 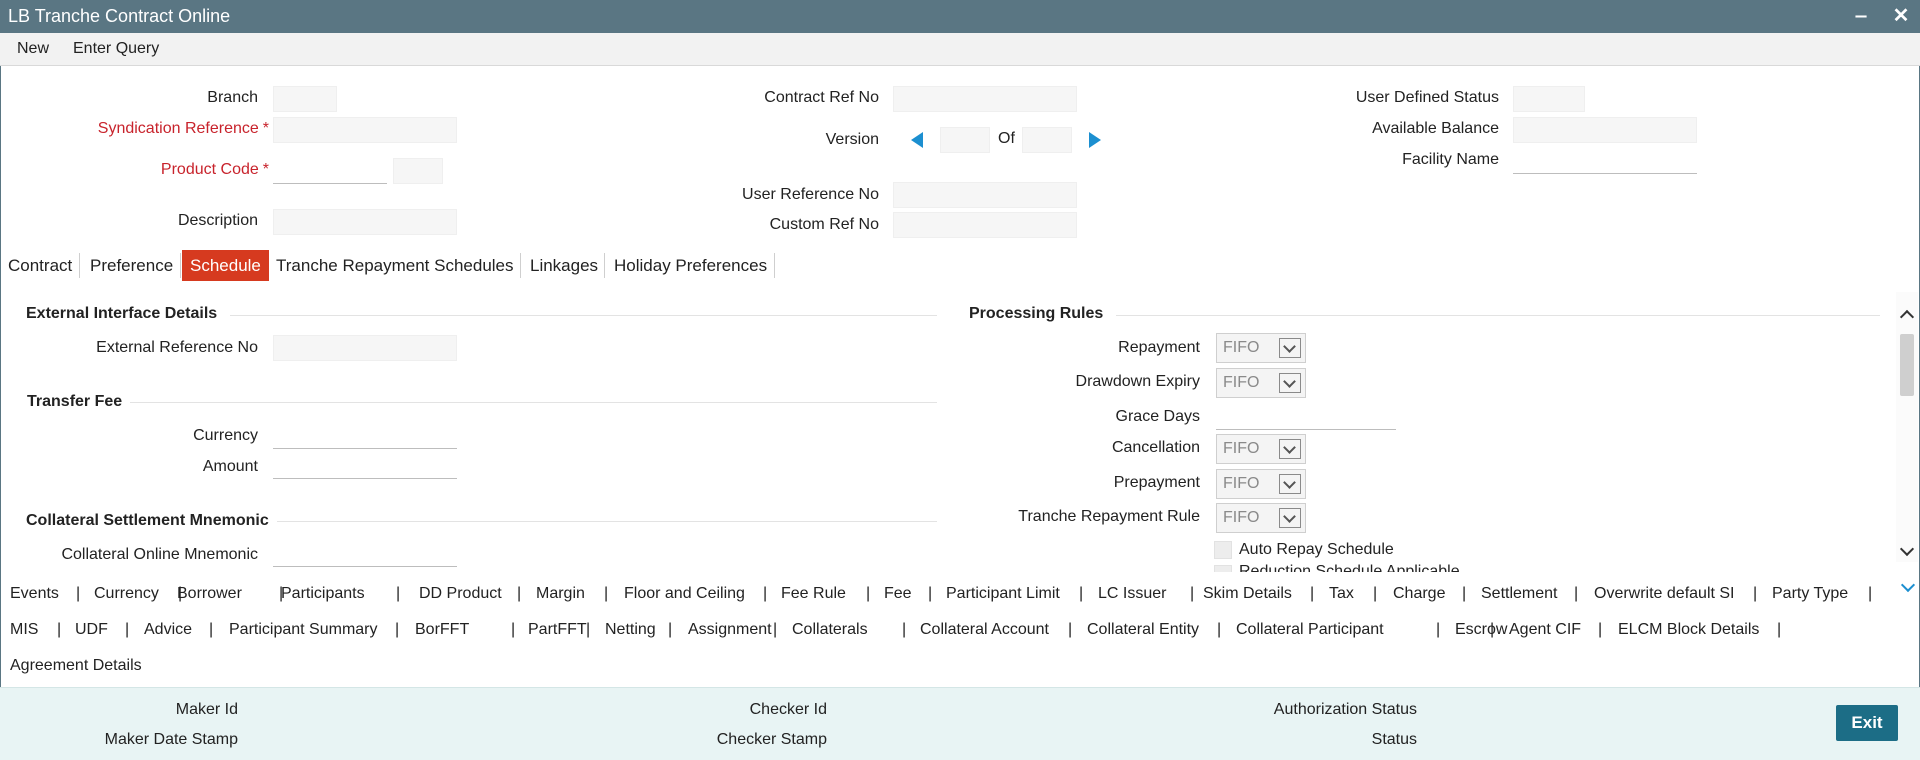 What do you see at coordinates (917, 140) in the screenshot?
I see `previous-version-icon` at bounding box center [917, 140].